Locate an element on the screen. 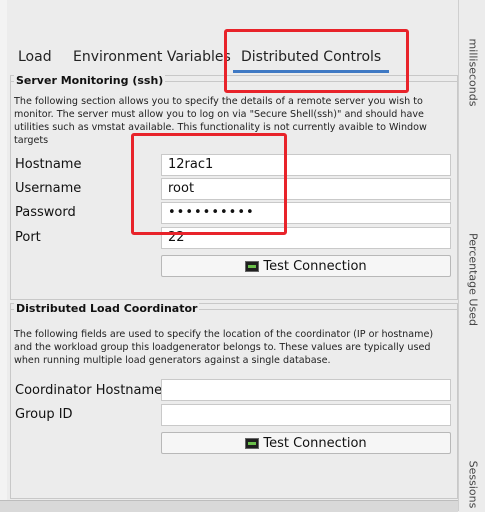  distributed-load-title: Distributed Load Coordinator is located at coordinates (107, 308).